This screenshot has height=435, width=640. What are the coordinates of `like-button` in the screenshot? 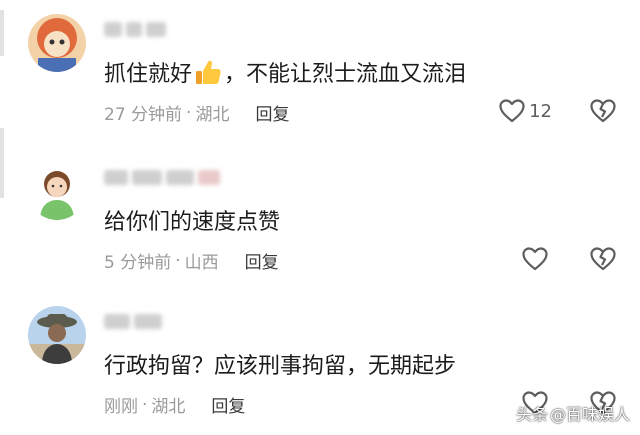 It's located at (537, 259).